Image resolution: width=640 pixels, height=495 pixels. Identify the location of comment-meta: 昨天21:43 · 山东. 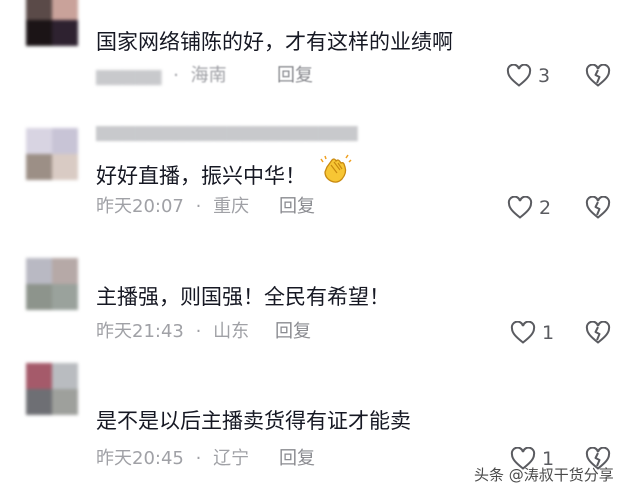
(172, 332).